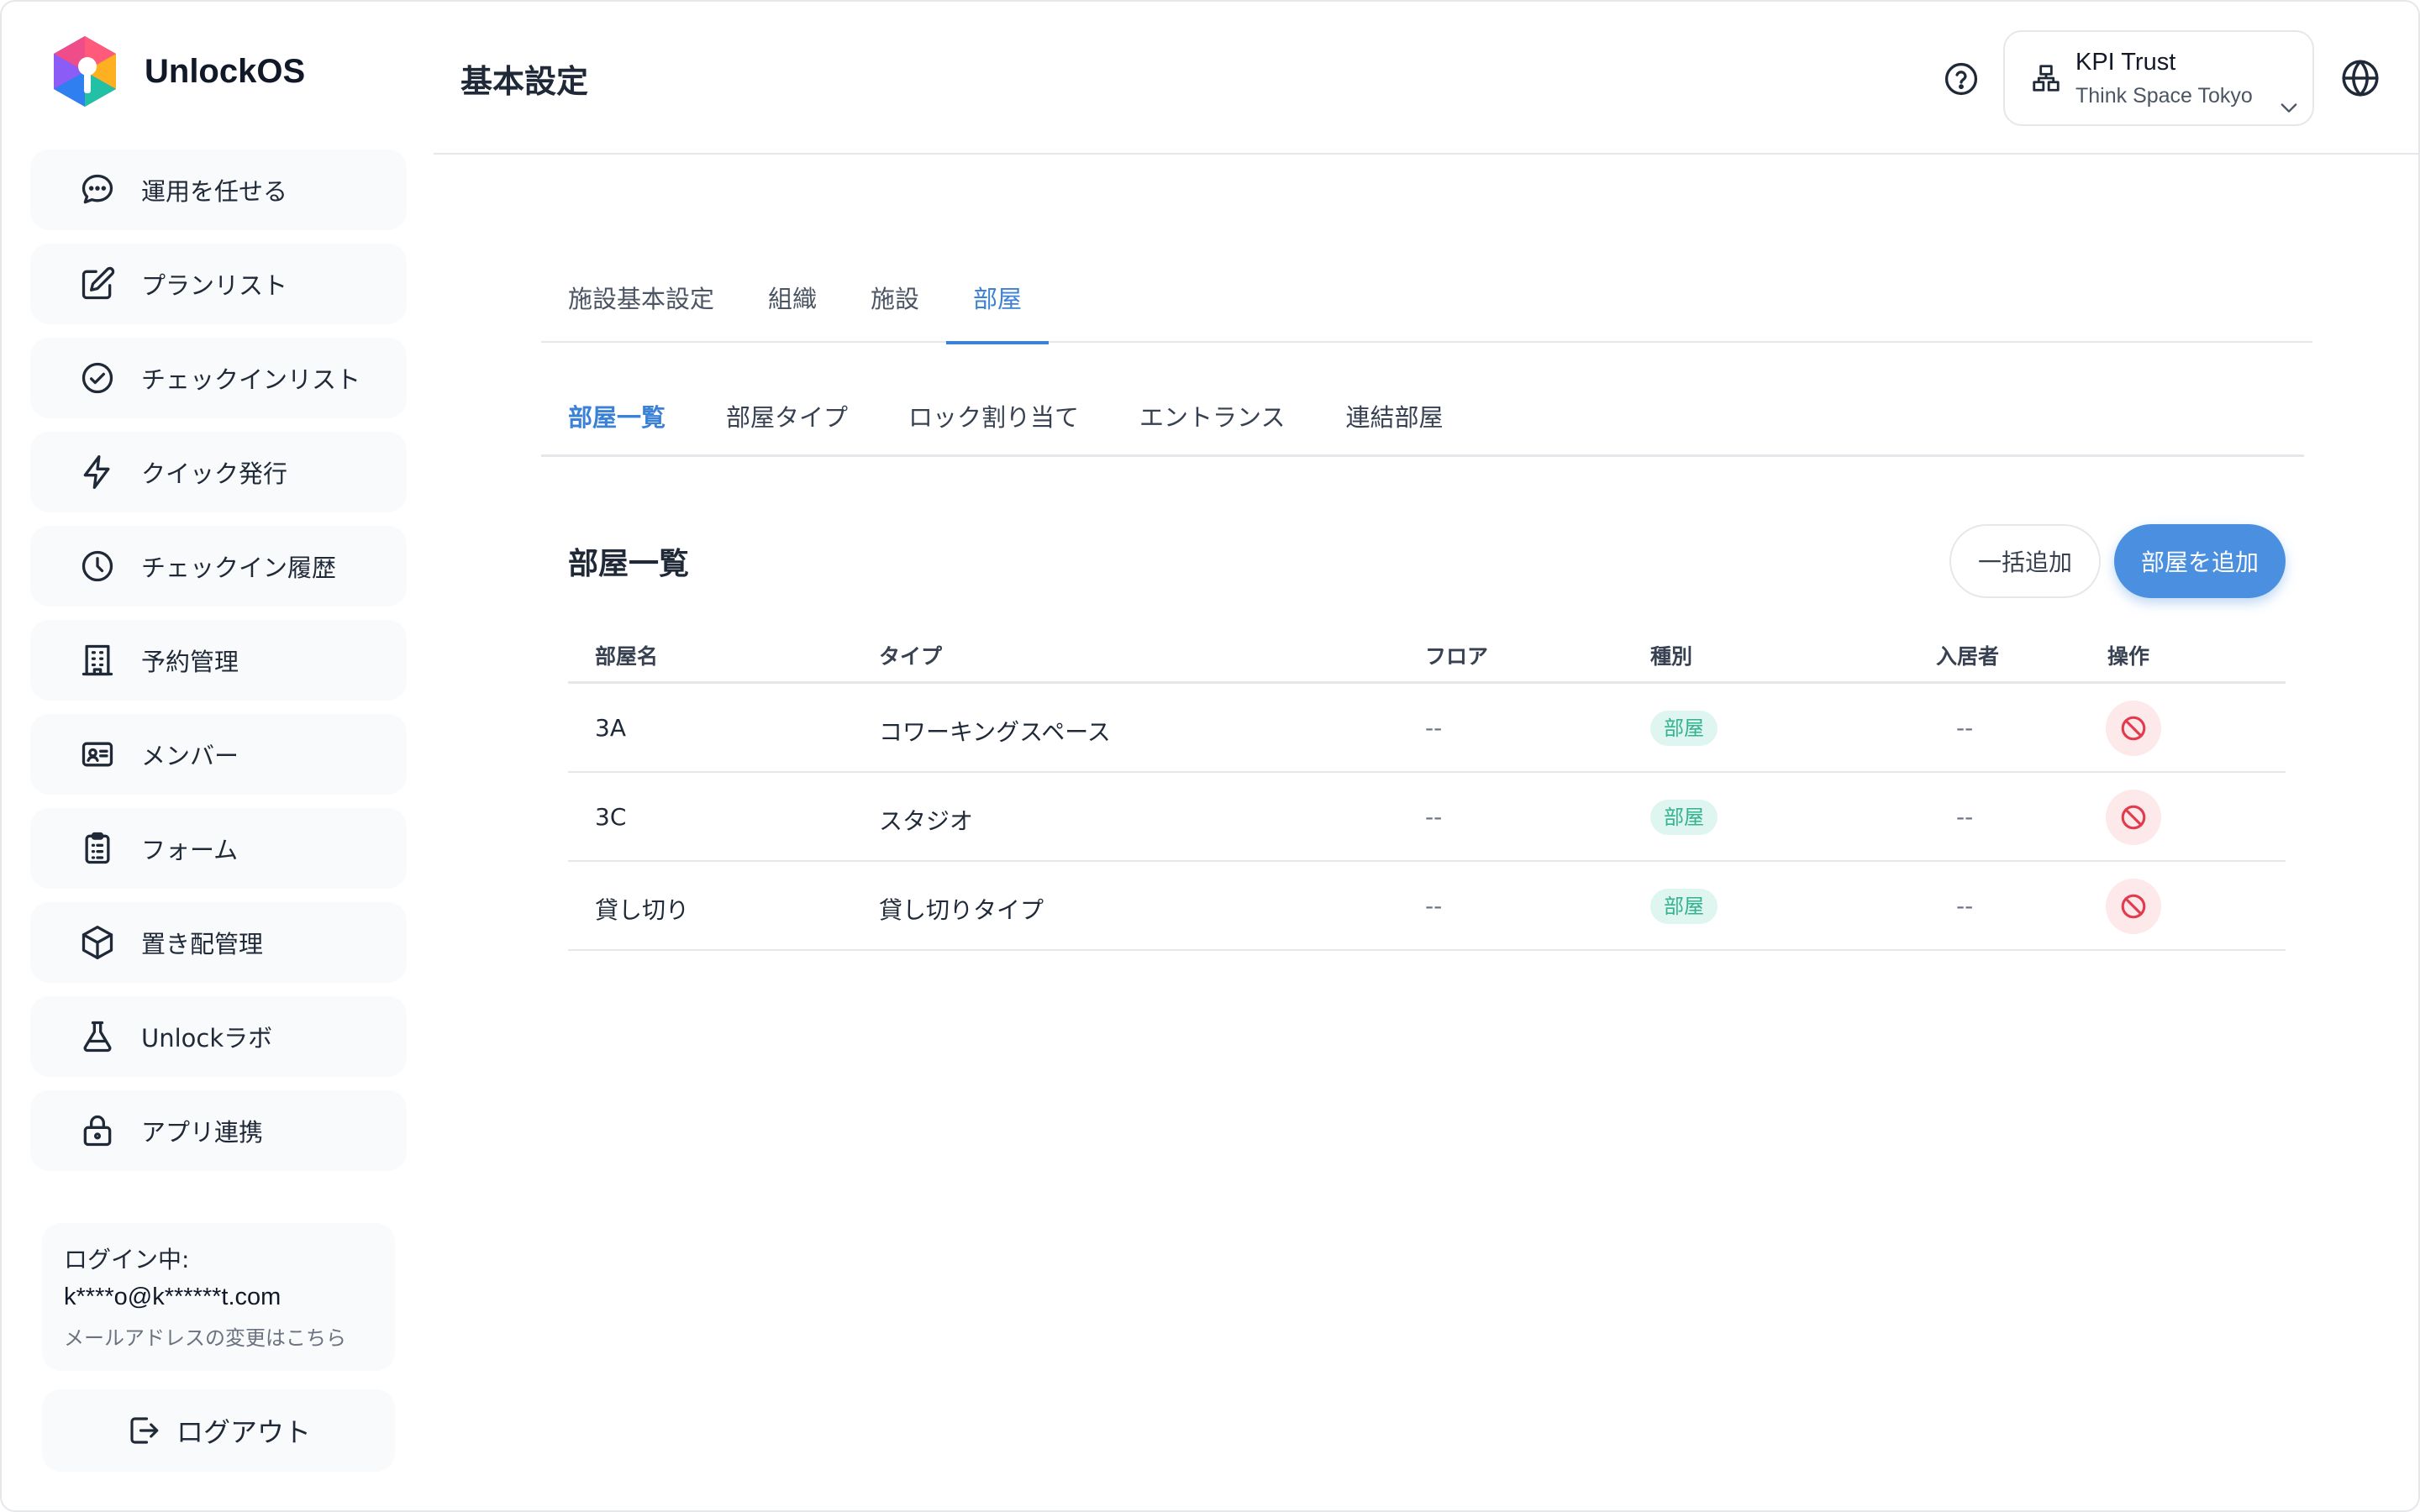  What do you see at coordinates (895, 303) in the screenshot?
I see `tab-facility: 施設` at bounding box center [895, 303].